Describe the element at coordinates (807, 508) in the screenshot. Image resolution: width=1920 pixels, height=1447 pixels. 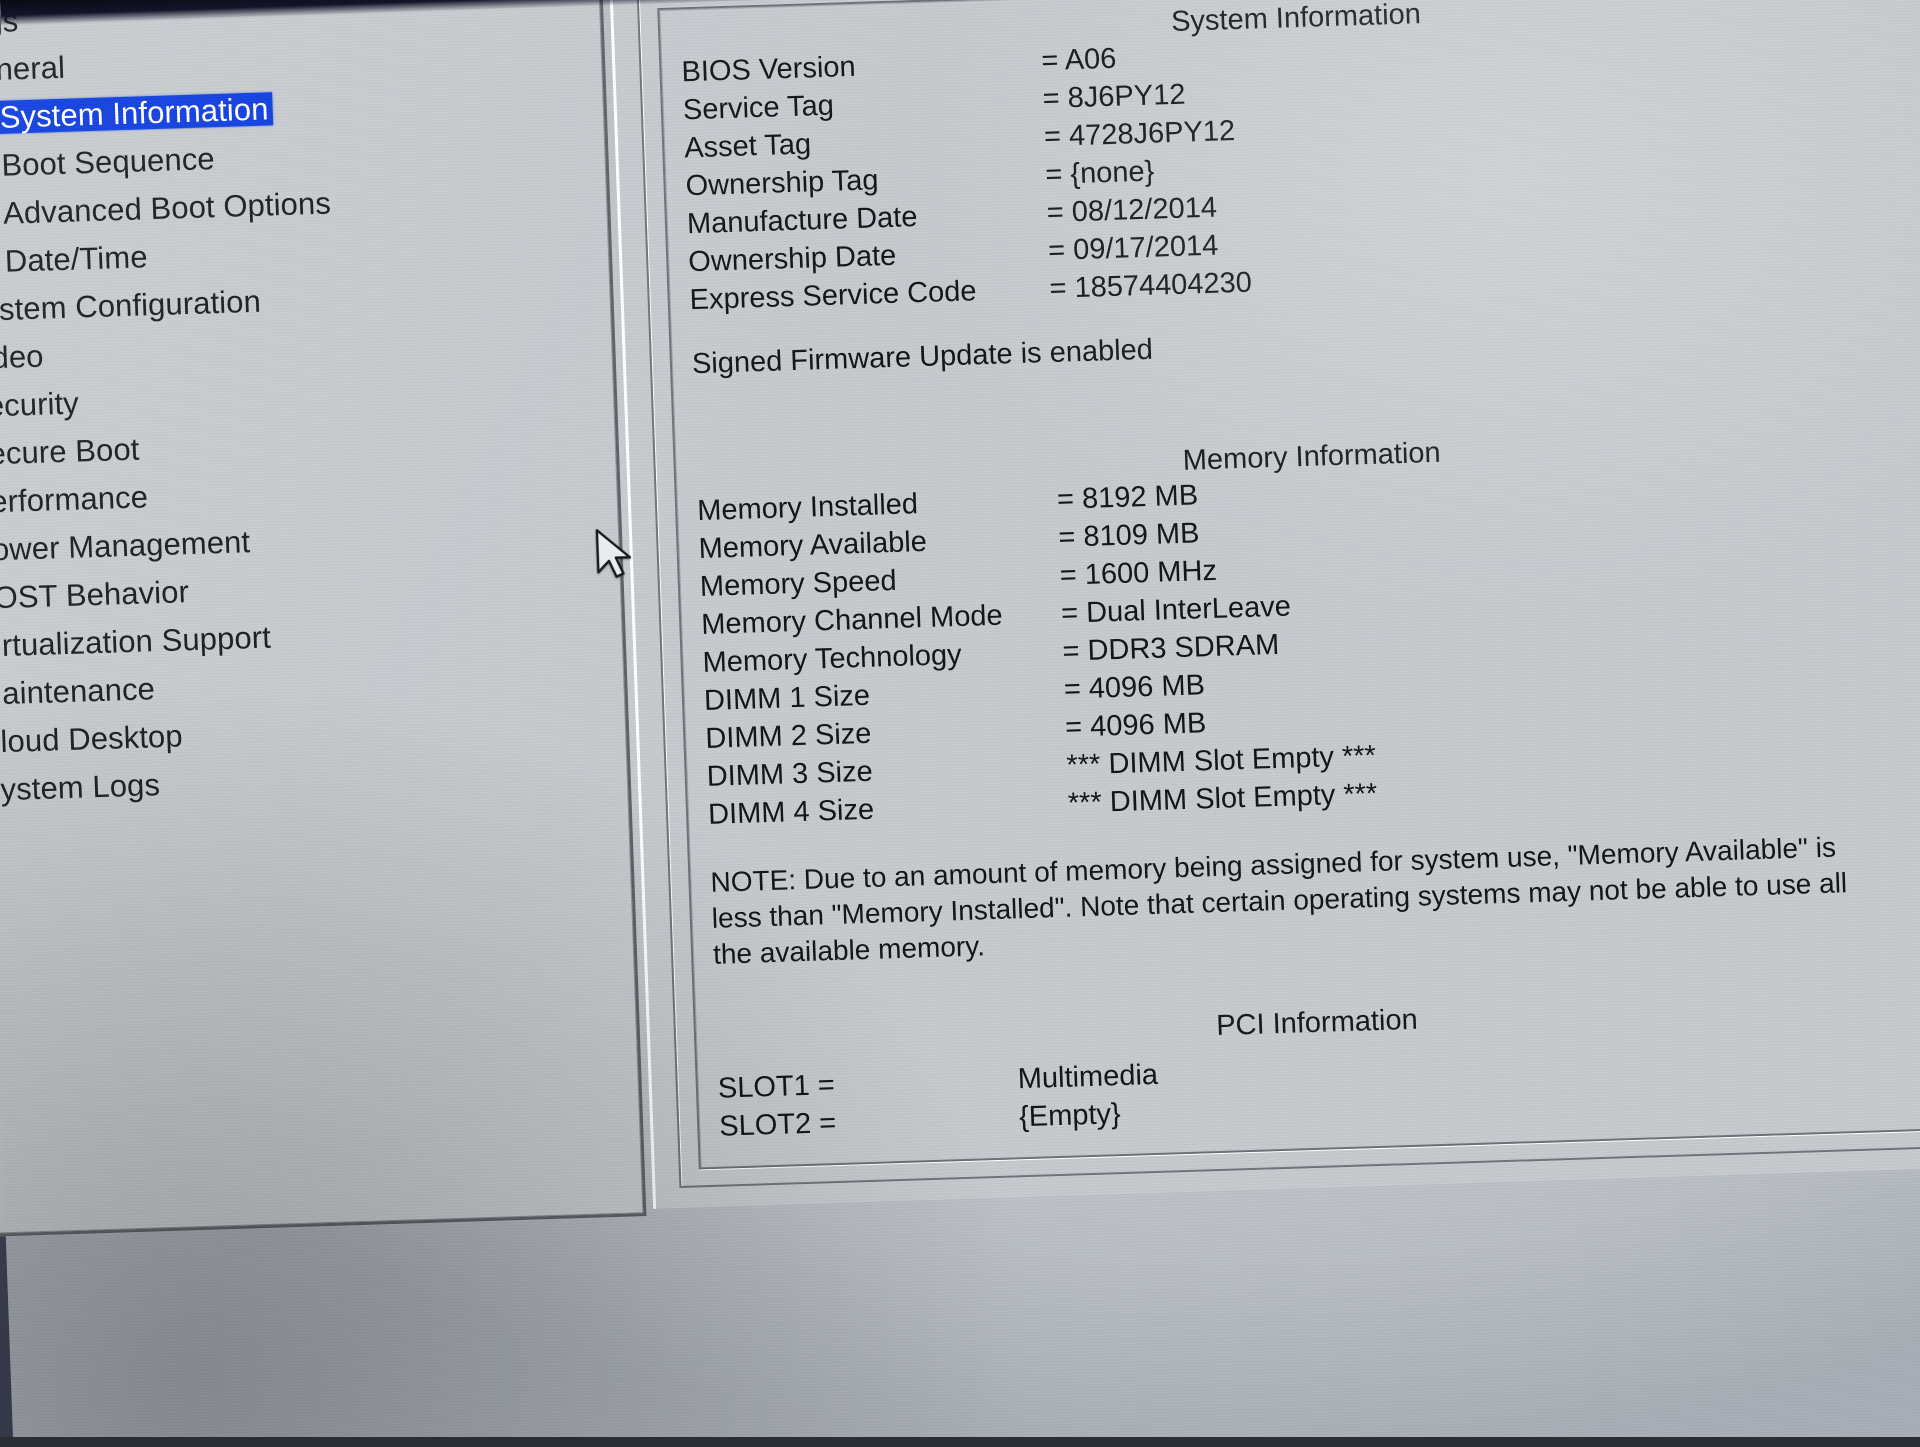
I see `row-key: Memory Installed` at that location.